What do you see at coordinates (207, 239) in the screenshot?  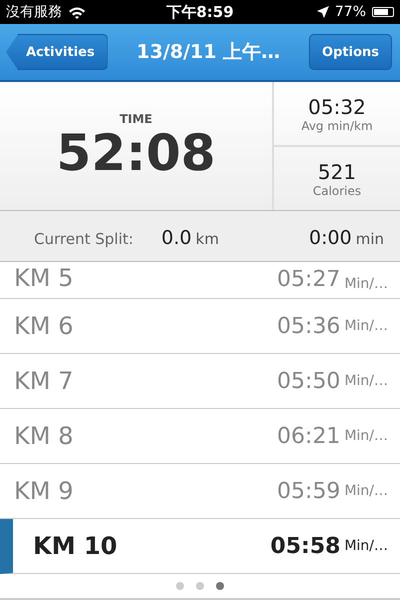 I see `distance-unit: km` at bounding box center [207, 239].